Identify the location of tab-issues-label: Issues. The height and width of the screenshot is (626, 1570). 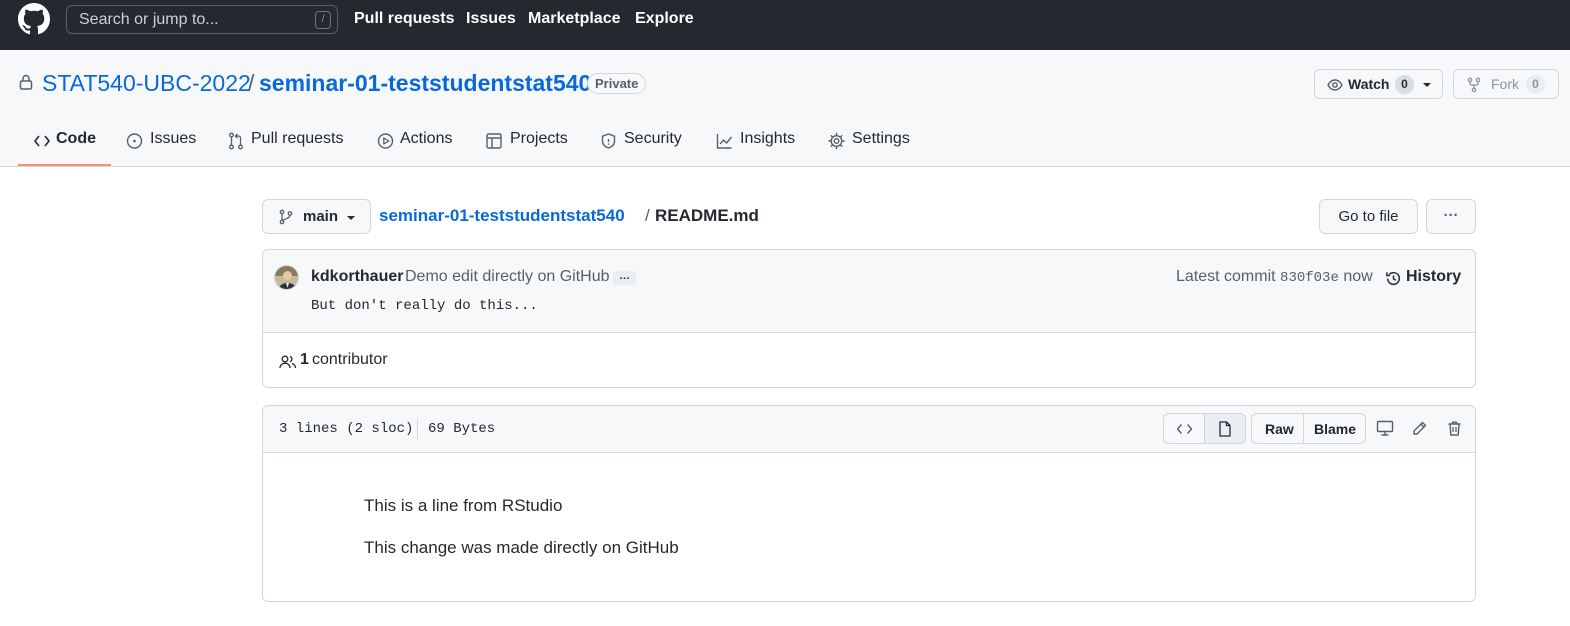
(173, 138).